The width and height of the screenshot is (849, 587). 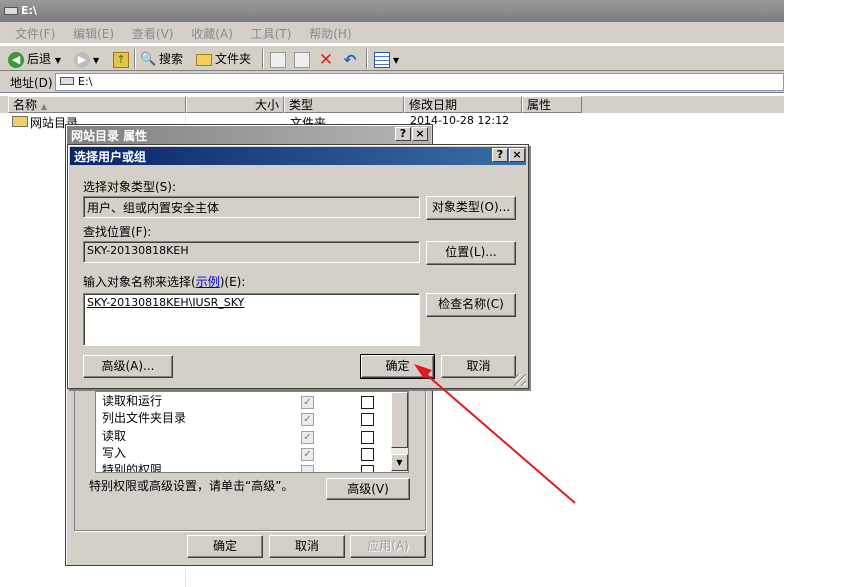 I want to click on address-bar: 地址(D) E:\, so click(x=392, y=82).